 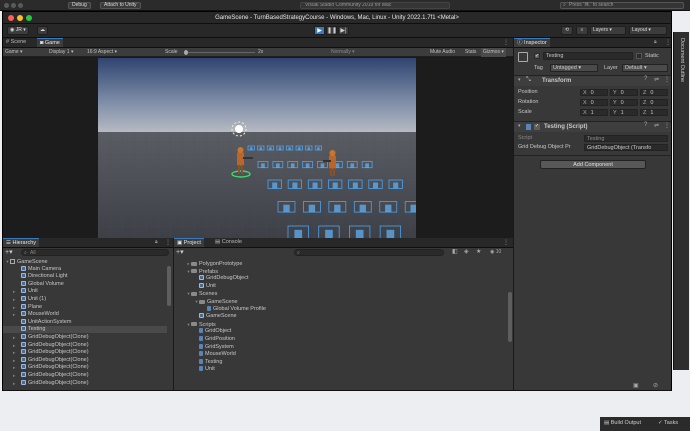 I want to click on gizmos-dropdown: Gizmos ▾, so click(x=493, y=52).